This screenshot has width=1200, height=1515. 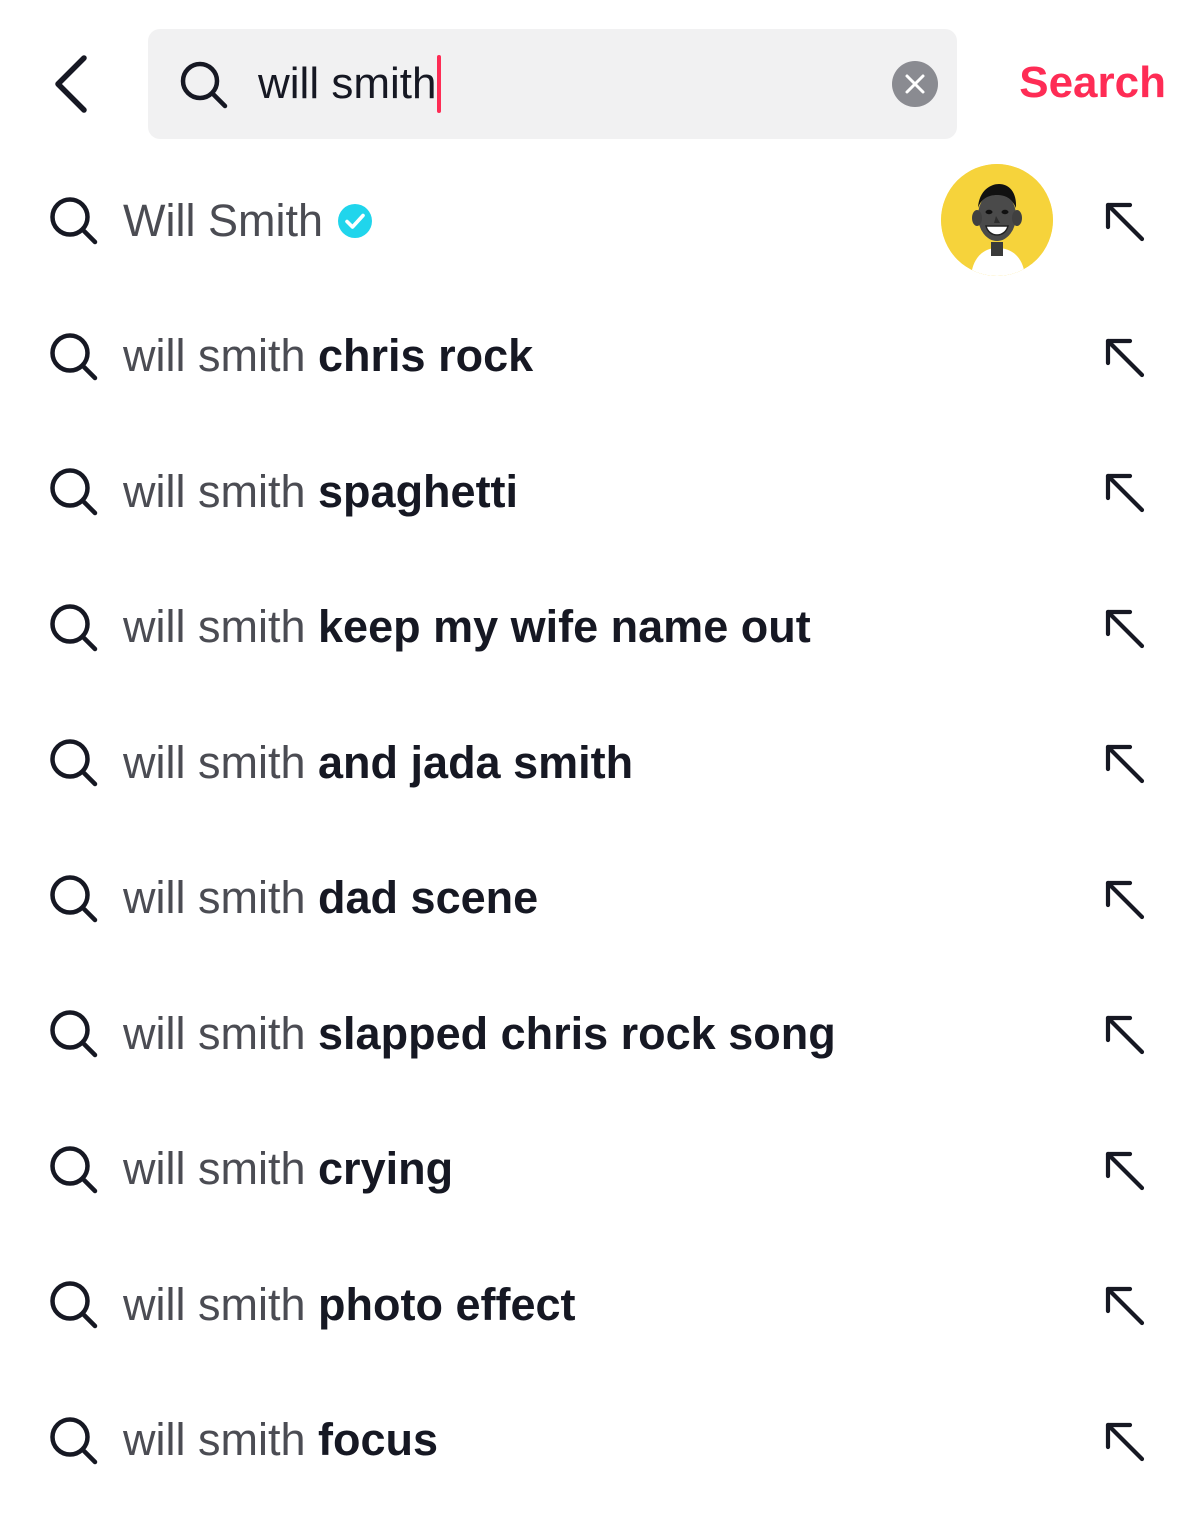 I want to click on avatar, so click(x=997, y=220).